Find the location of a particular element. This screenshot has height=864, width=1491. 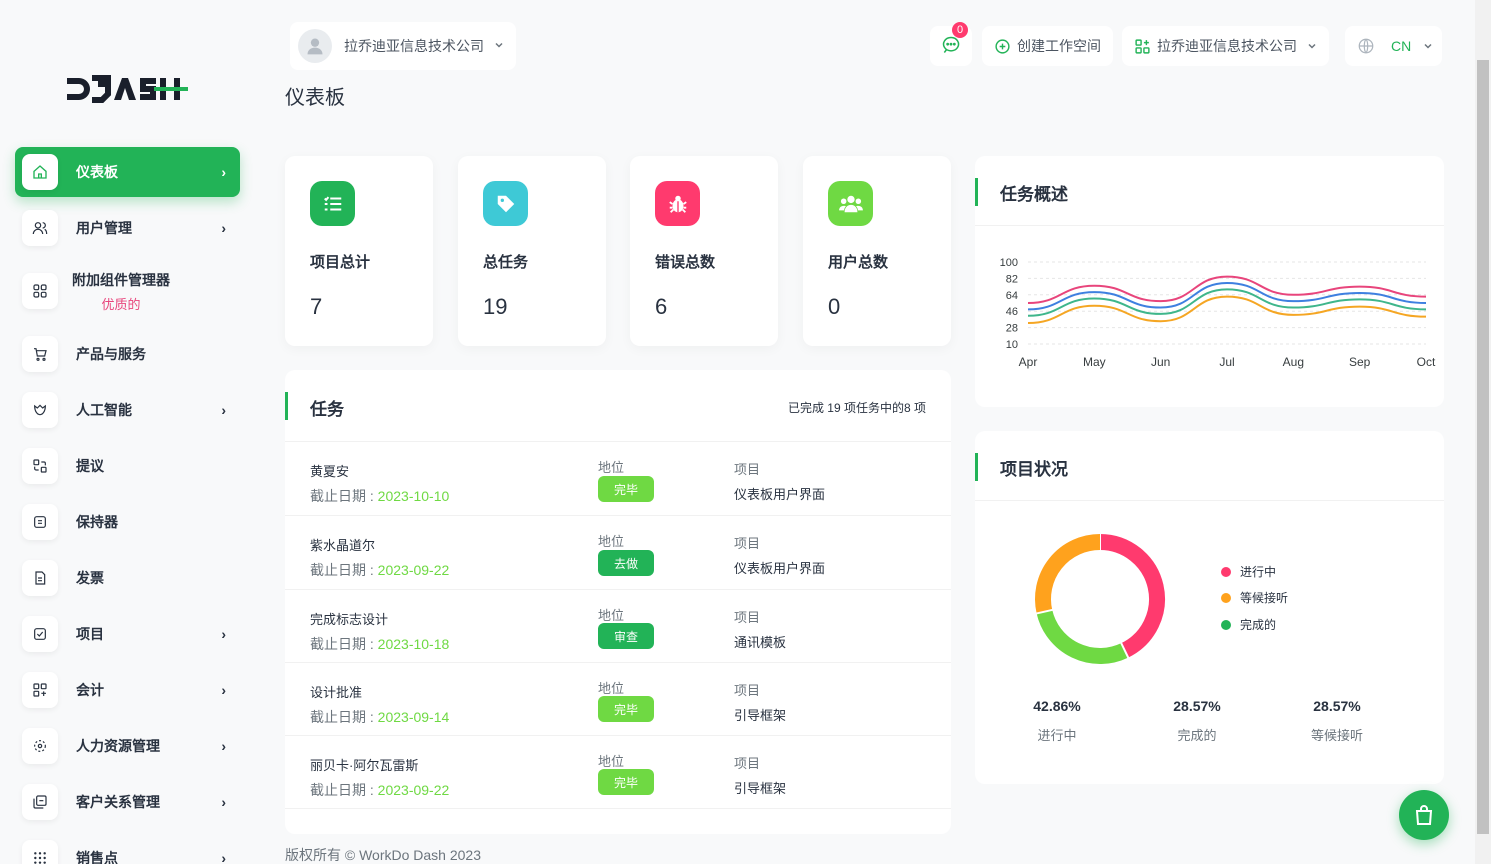

grid-icon is located at coordinates (40, 291).